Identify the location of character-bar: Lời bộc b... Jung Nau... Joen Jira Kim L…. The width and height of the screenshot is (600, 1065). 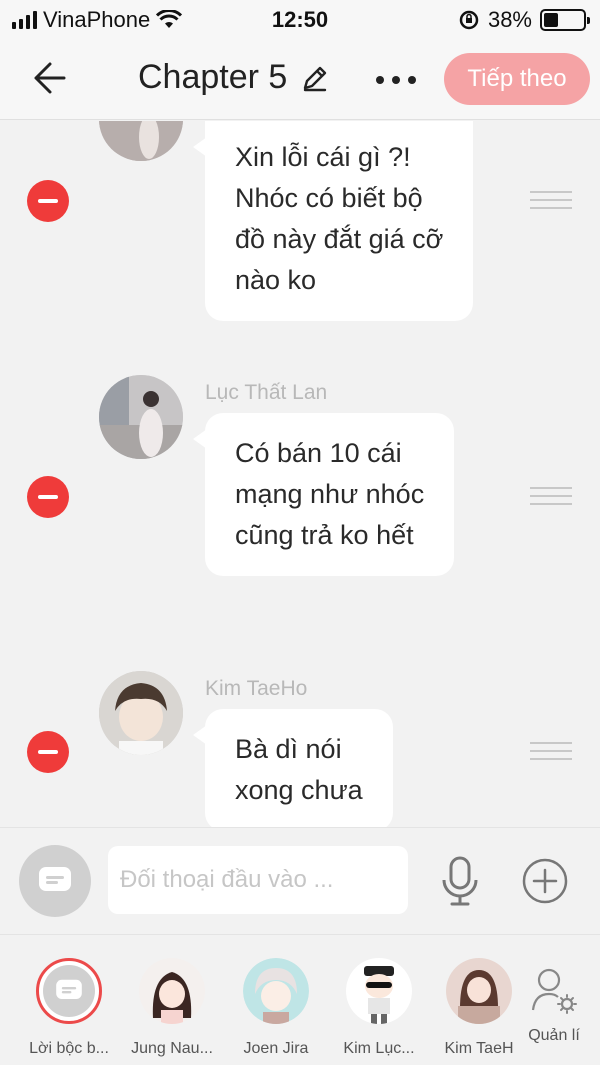
(300, 1000).